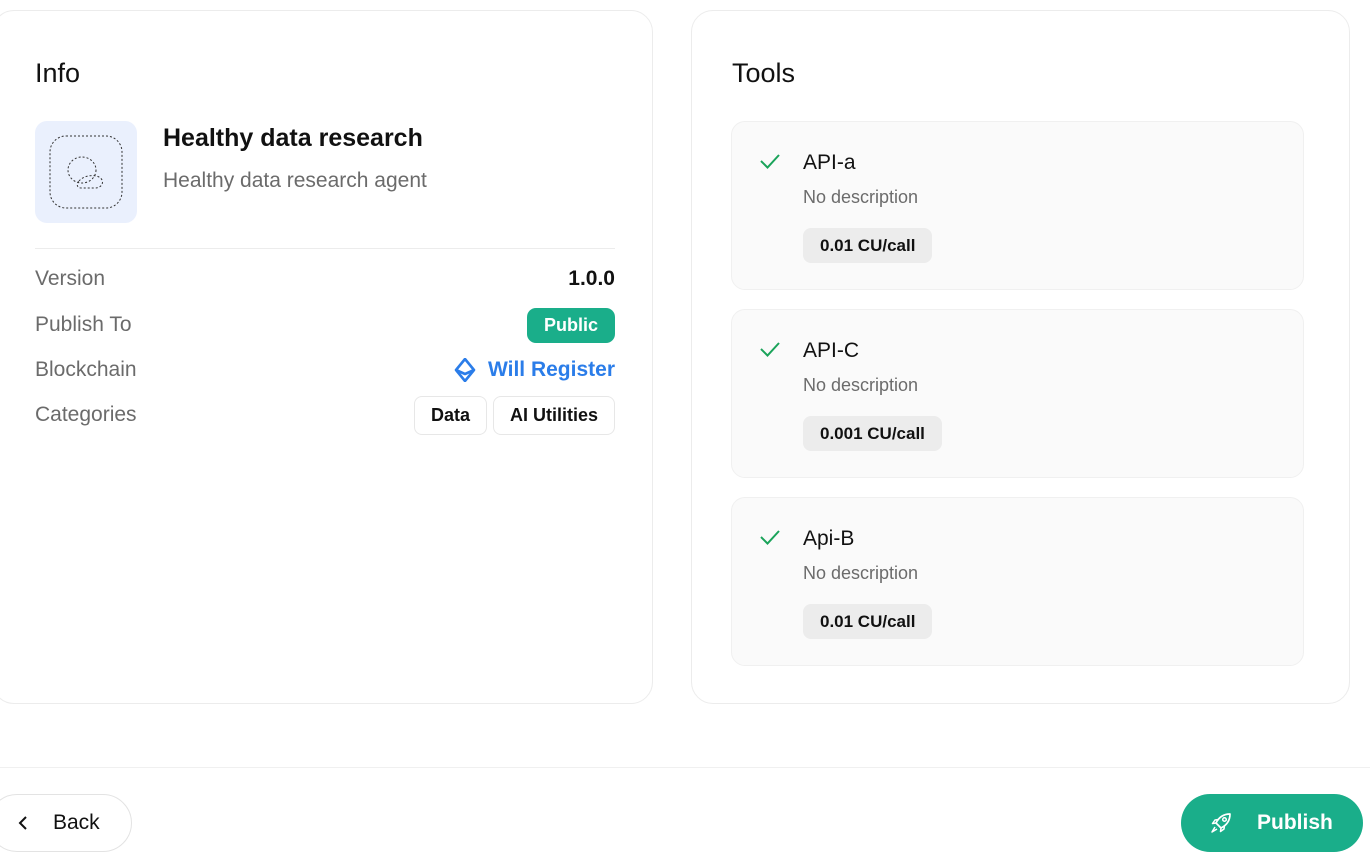  I want to click on blockchain-link: Will Register, so click(534, 370).